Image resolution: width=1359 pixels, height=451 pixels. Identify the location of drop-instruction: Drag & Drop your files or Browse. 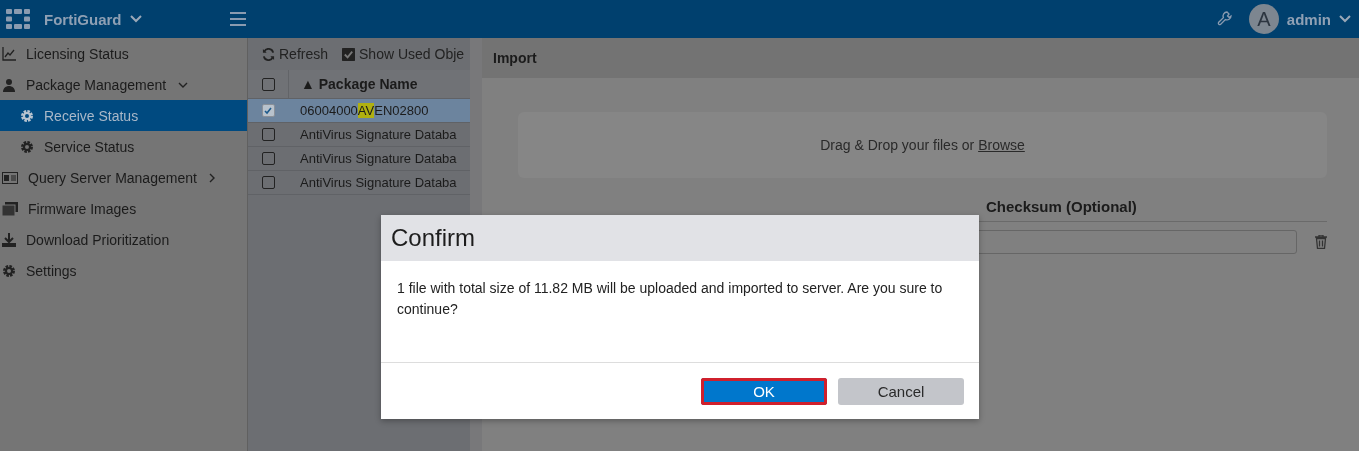
(922, 145).